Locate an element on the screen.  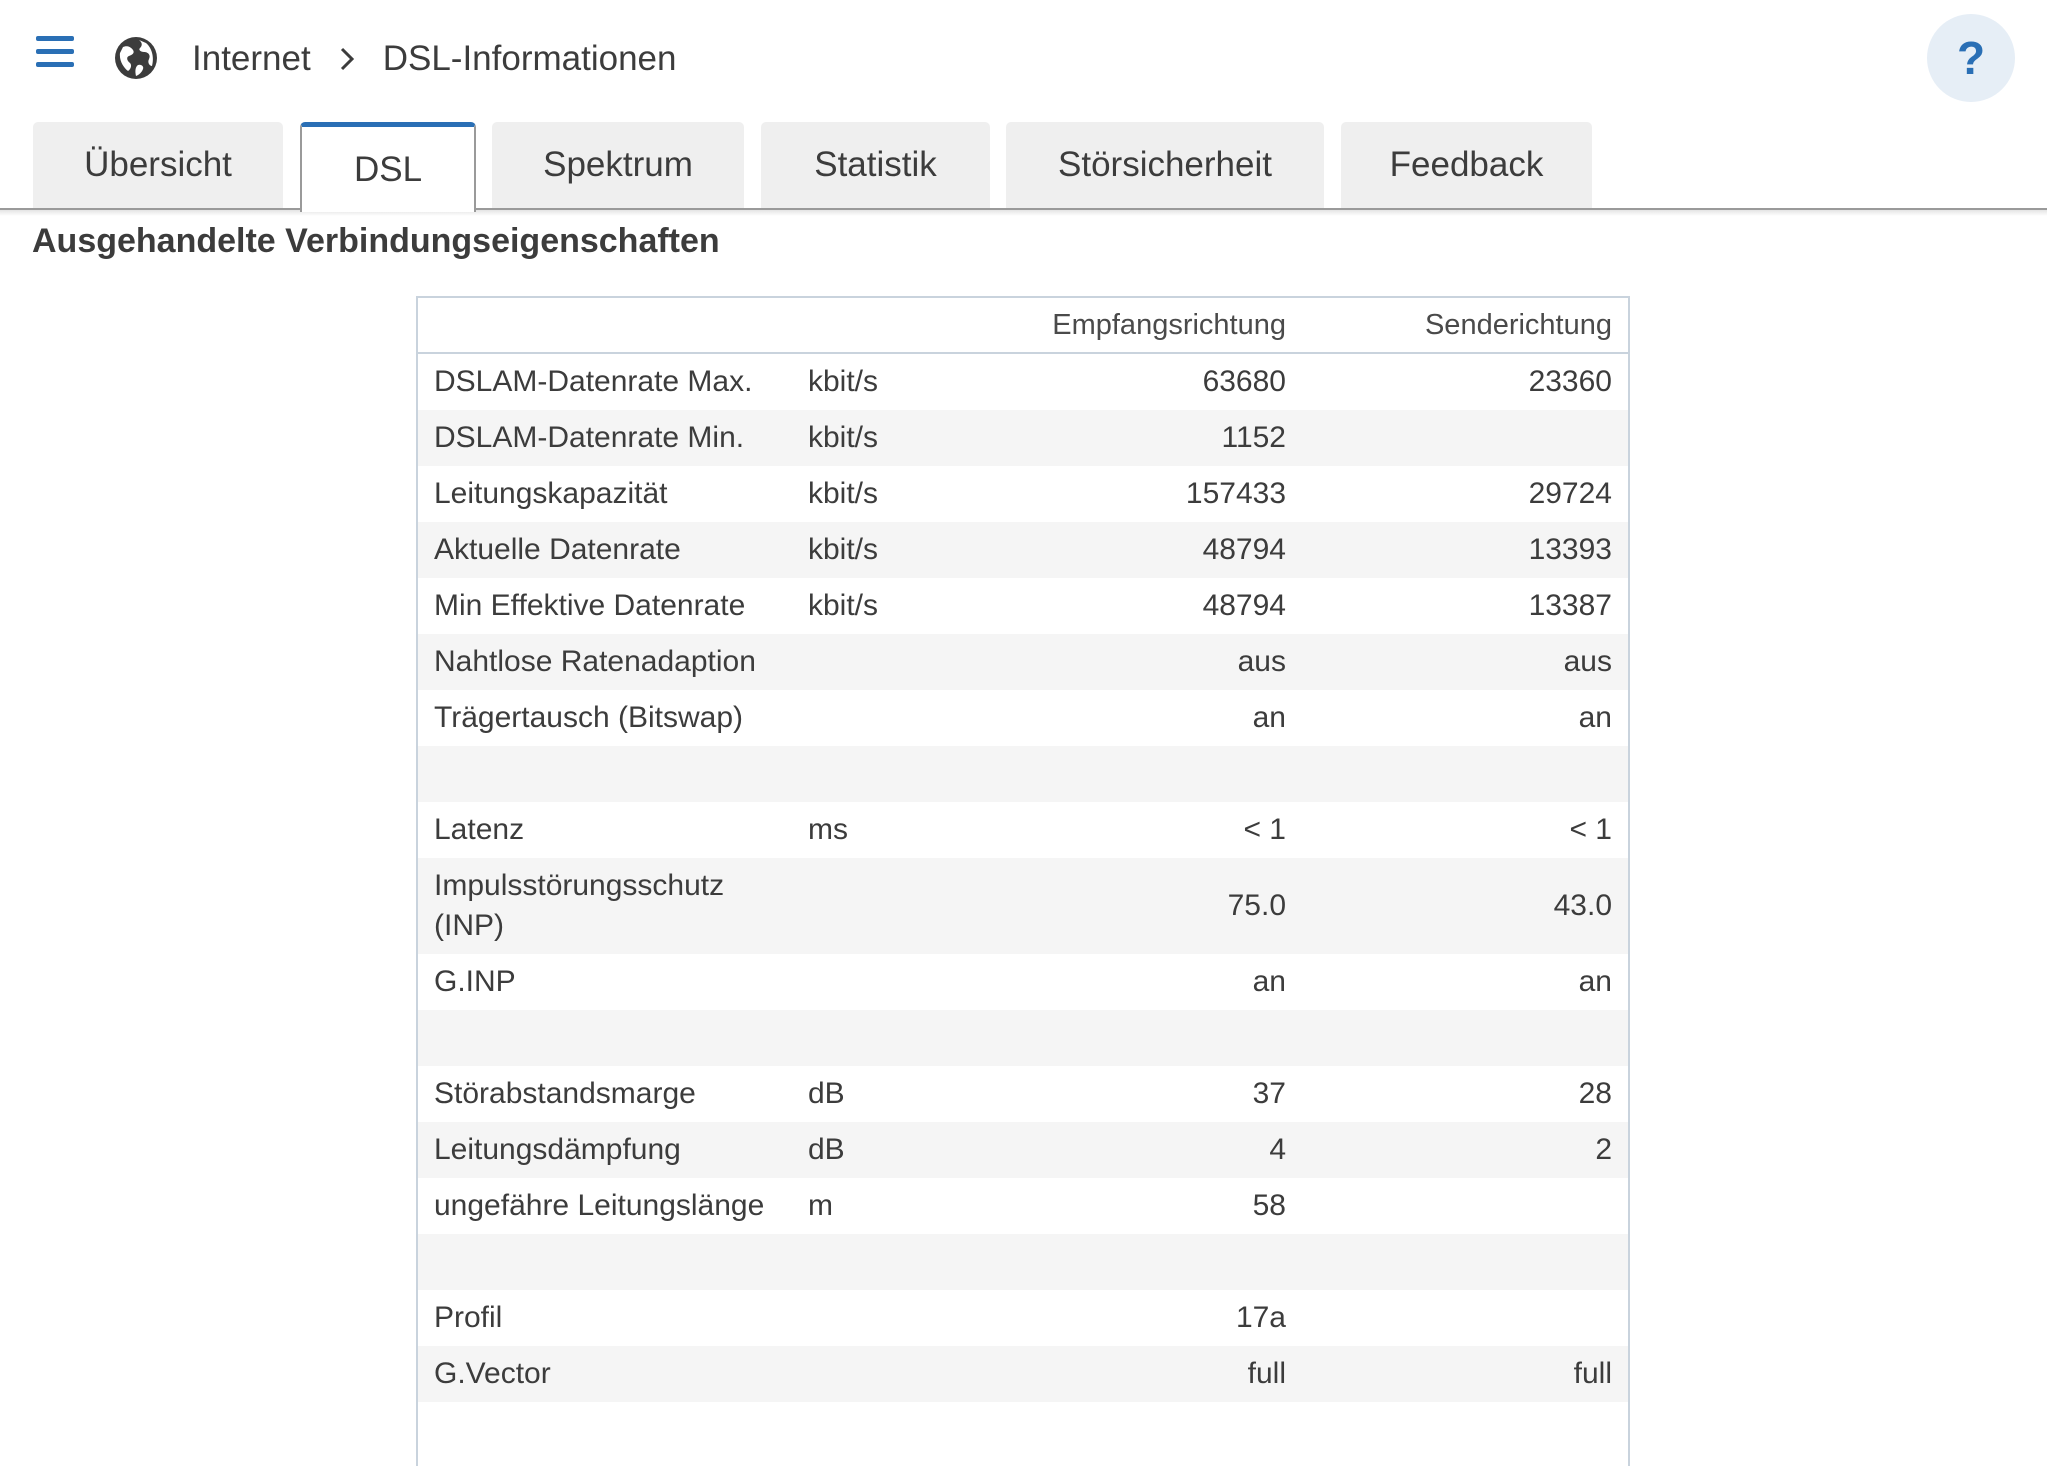
row-label: Leitungsdämpfung is located at coordinates (613, 1150).